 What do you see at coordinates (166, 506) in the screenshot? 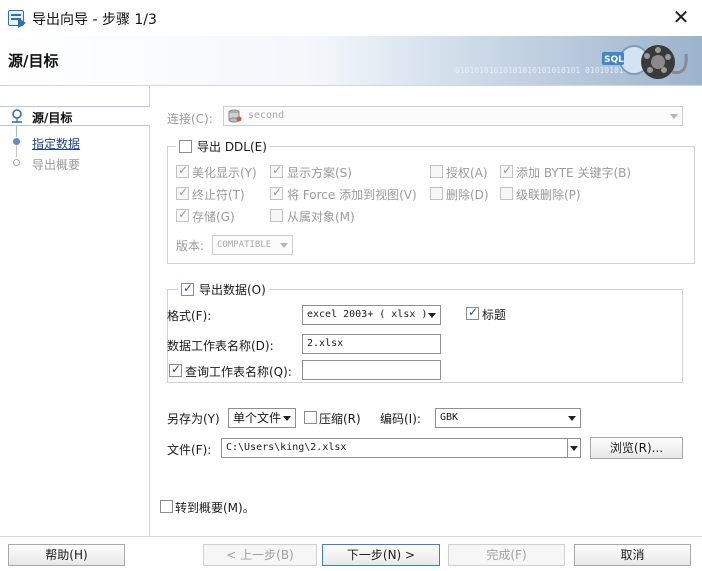
I see `goto-summary-checkbox` at bounding box center [166, 506].